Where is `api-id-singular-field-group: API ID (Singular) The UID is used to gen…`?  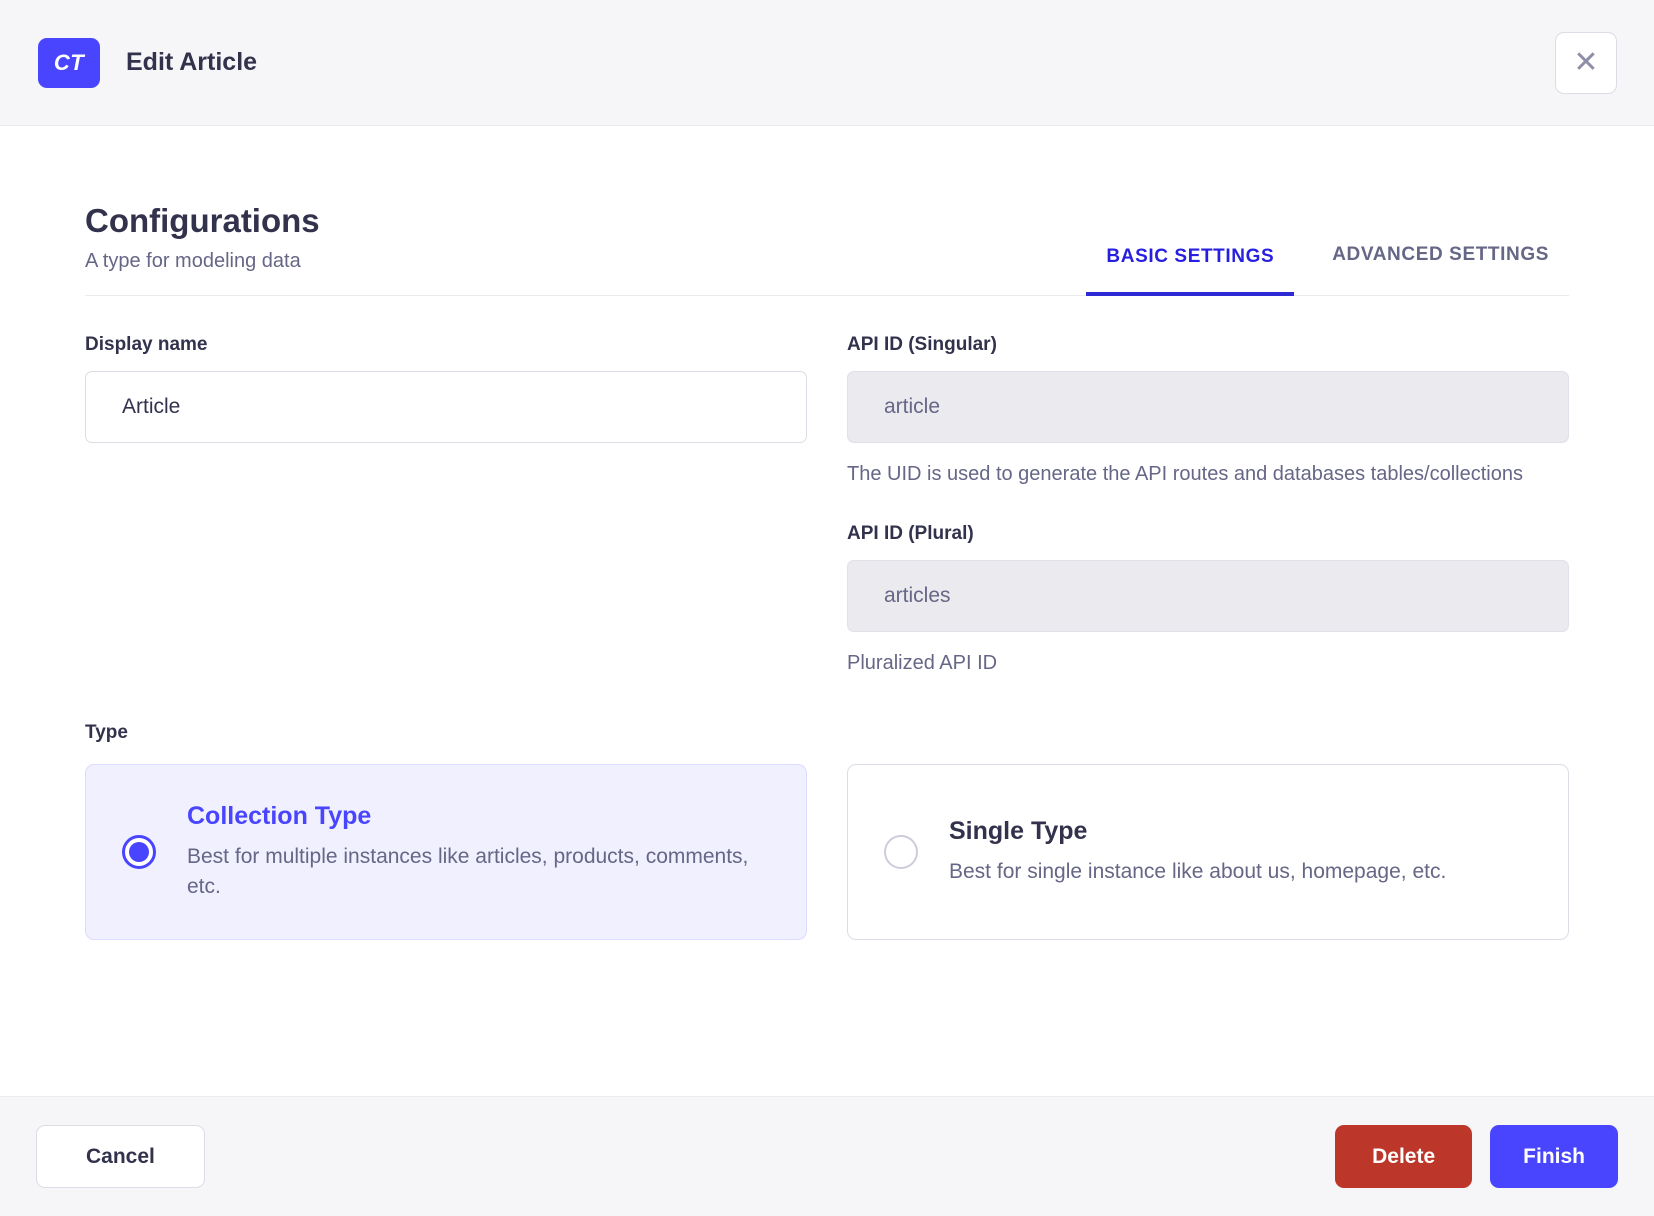 api-id-singular-field-group: API ID (Singular) The UID is used to gen… is located at coordinates (1208, 411).